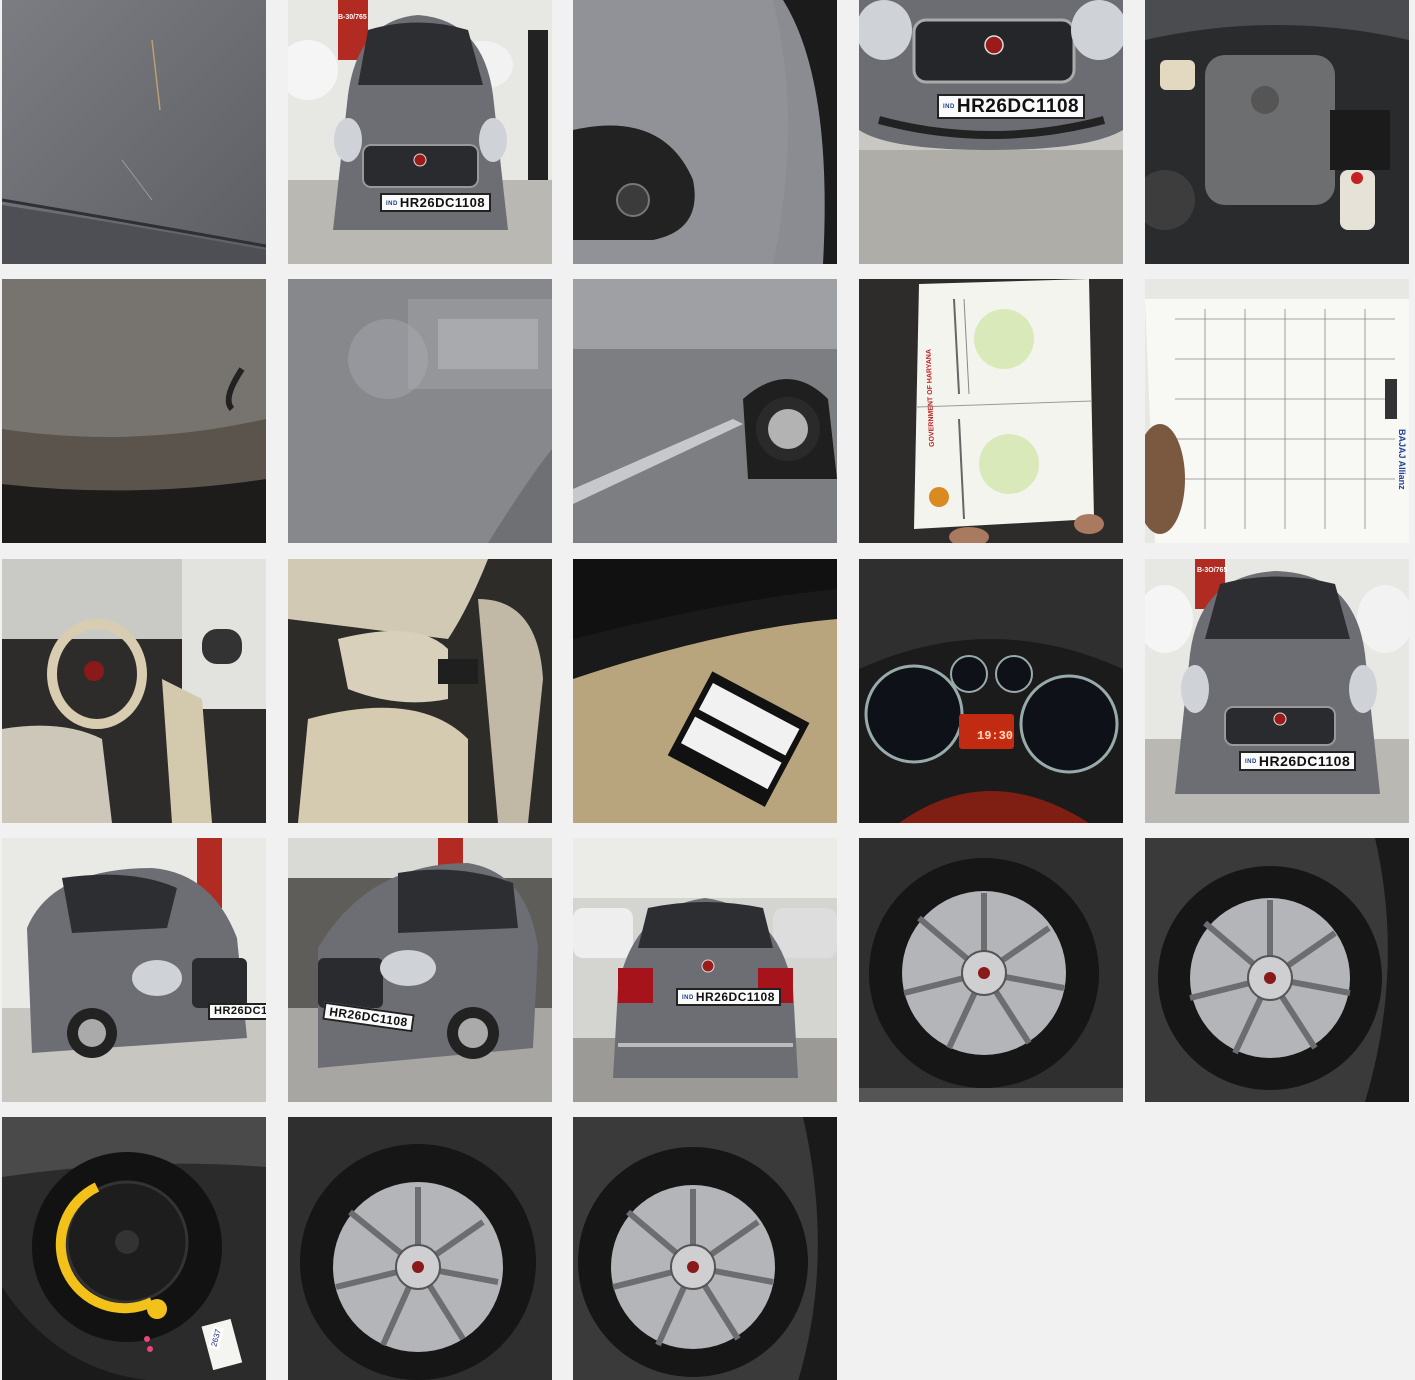 This screenshot has height=1380, width=1415. I want to click on photo-insurance-document: BAJAJ Allianz, so click(1277, 411).